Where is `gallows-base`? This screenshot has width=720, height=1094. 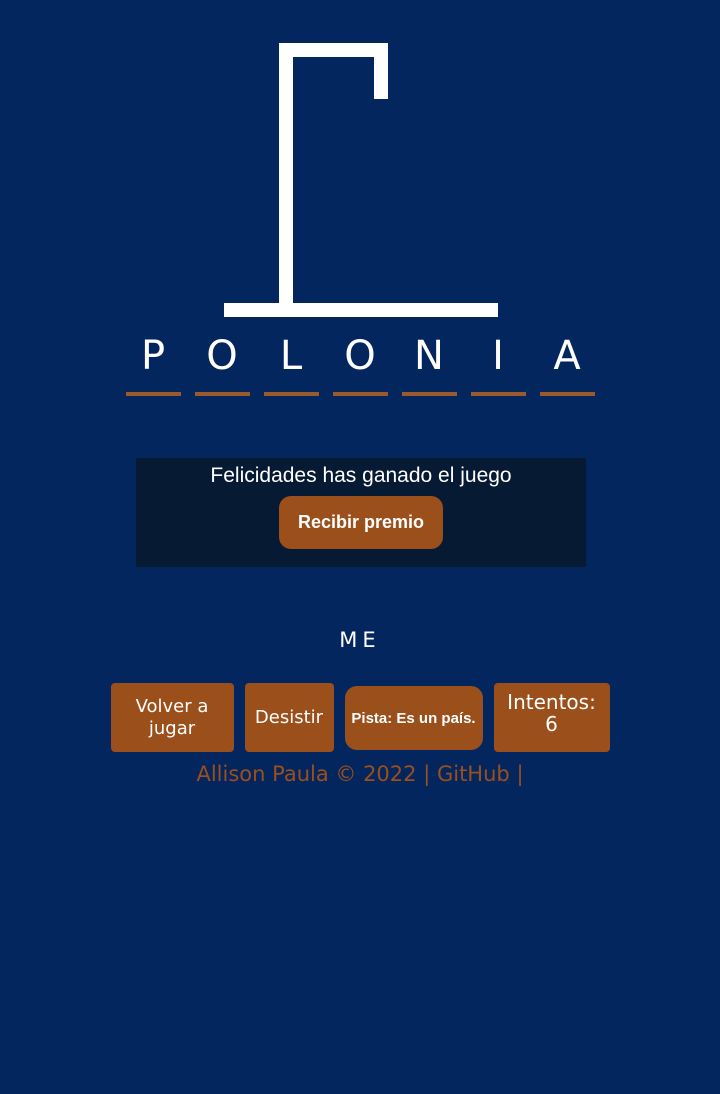 gallows-base is located at coordinates (361, 310).